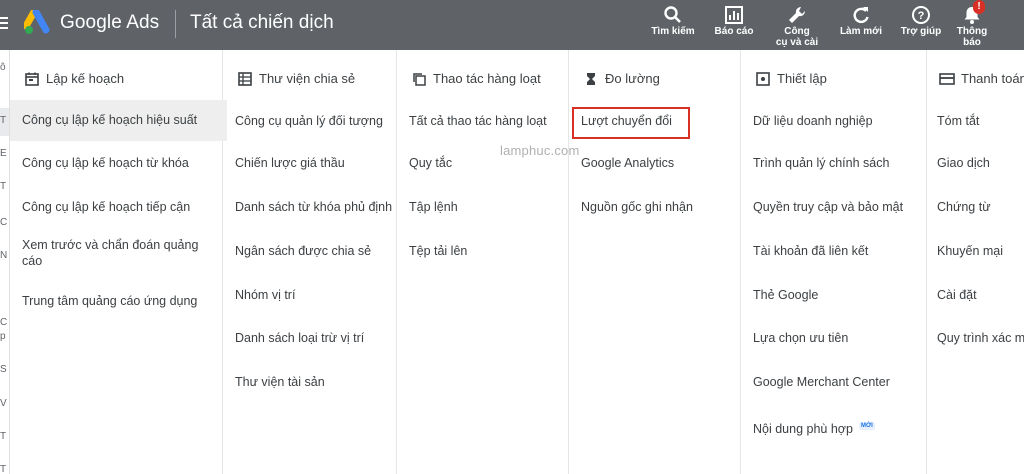 This screenshot has width=1024, height=474. I want to click on notification-badge: !, so click(979, 7).